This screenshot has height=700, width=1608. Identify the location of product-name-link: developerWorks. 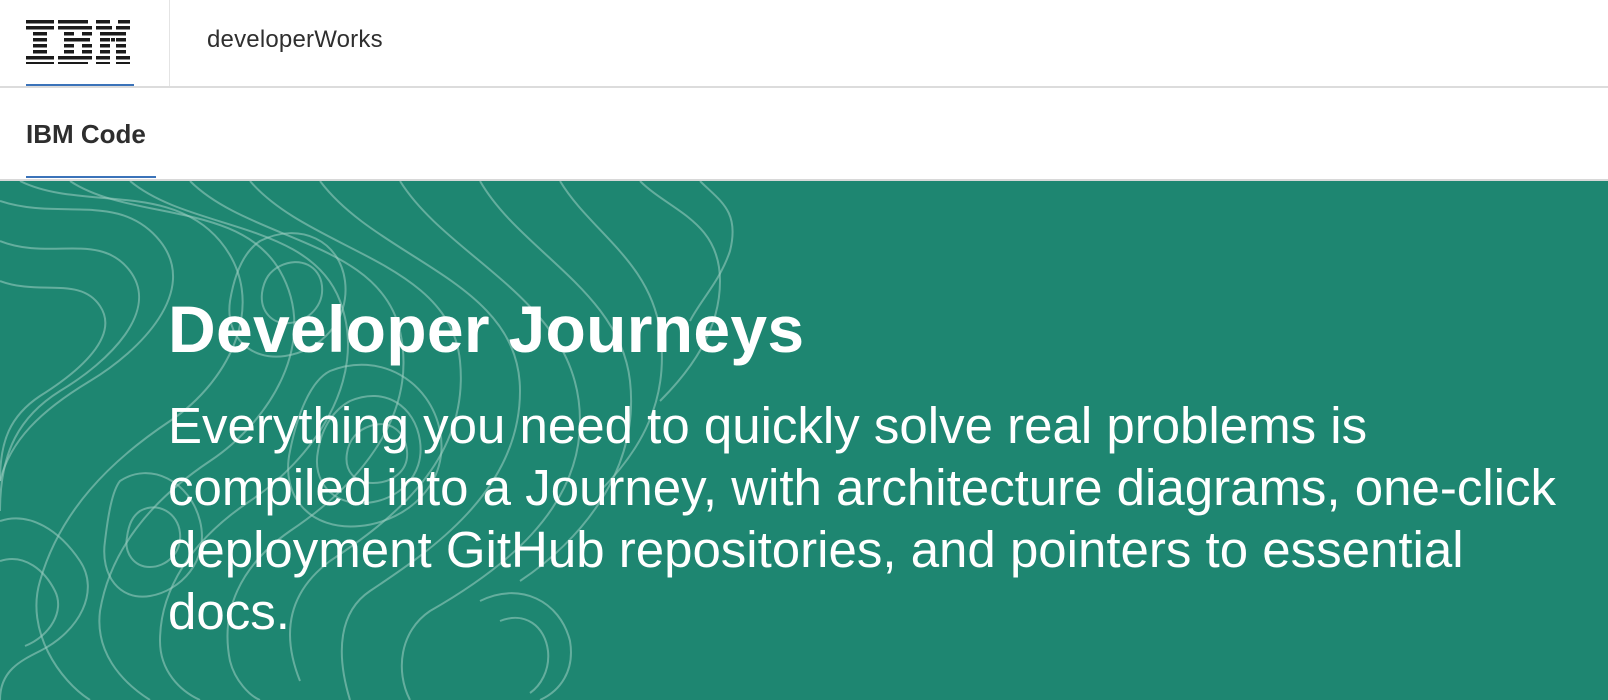
(295, 40).